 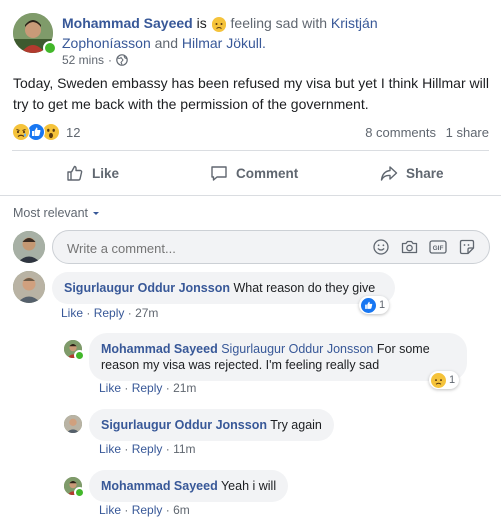 I want to click on camera-icon, so click(x=409, y=247).